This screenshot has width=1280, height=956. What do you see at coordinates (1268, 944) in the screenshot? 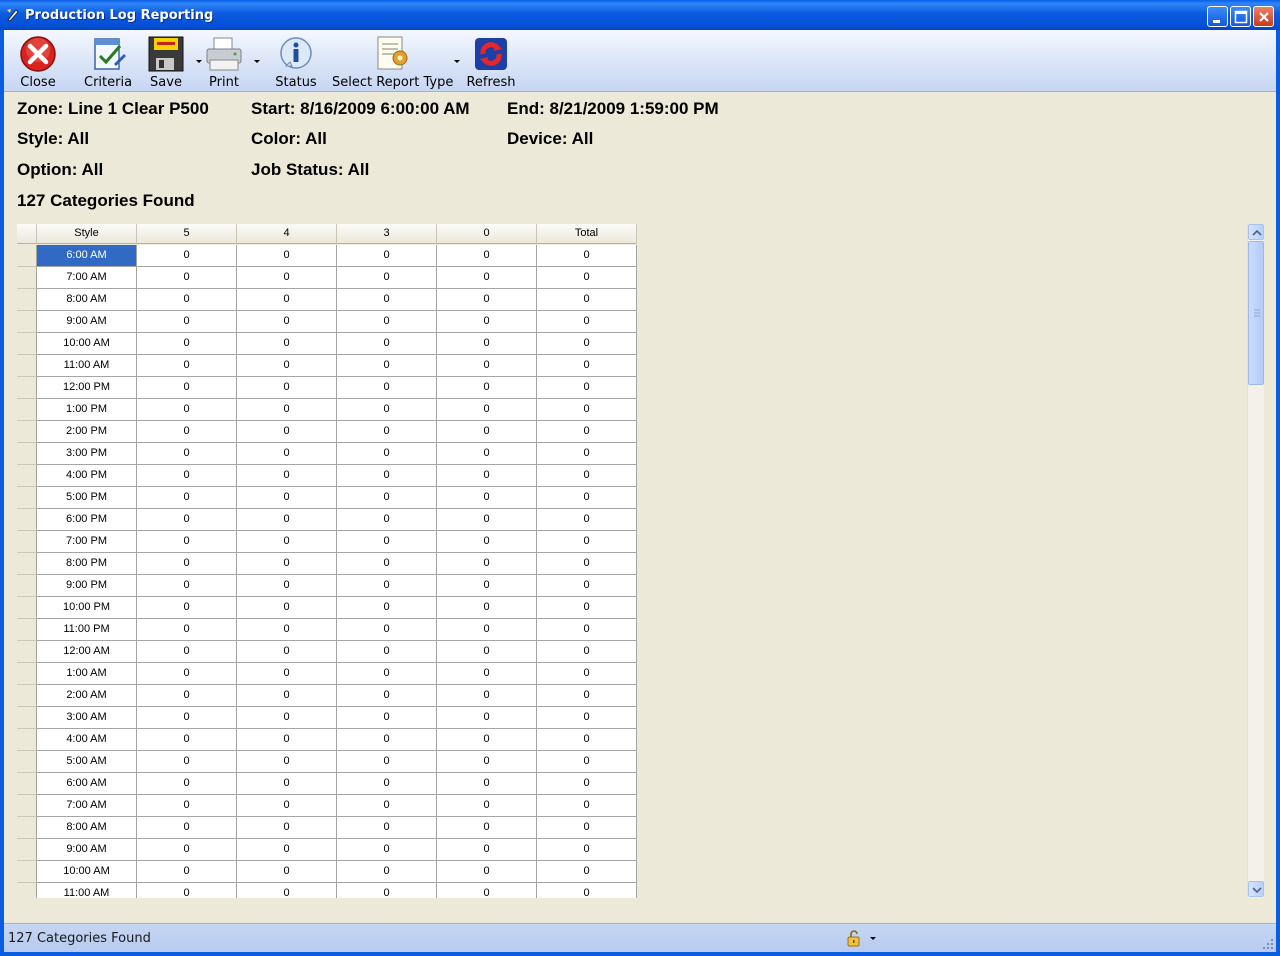
I see `resize-grip-icon` at bounding box center [1268, 944].